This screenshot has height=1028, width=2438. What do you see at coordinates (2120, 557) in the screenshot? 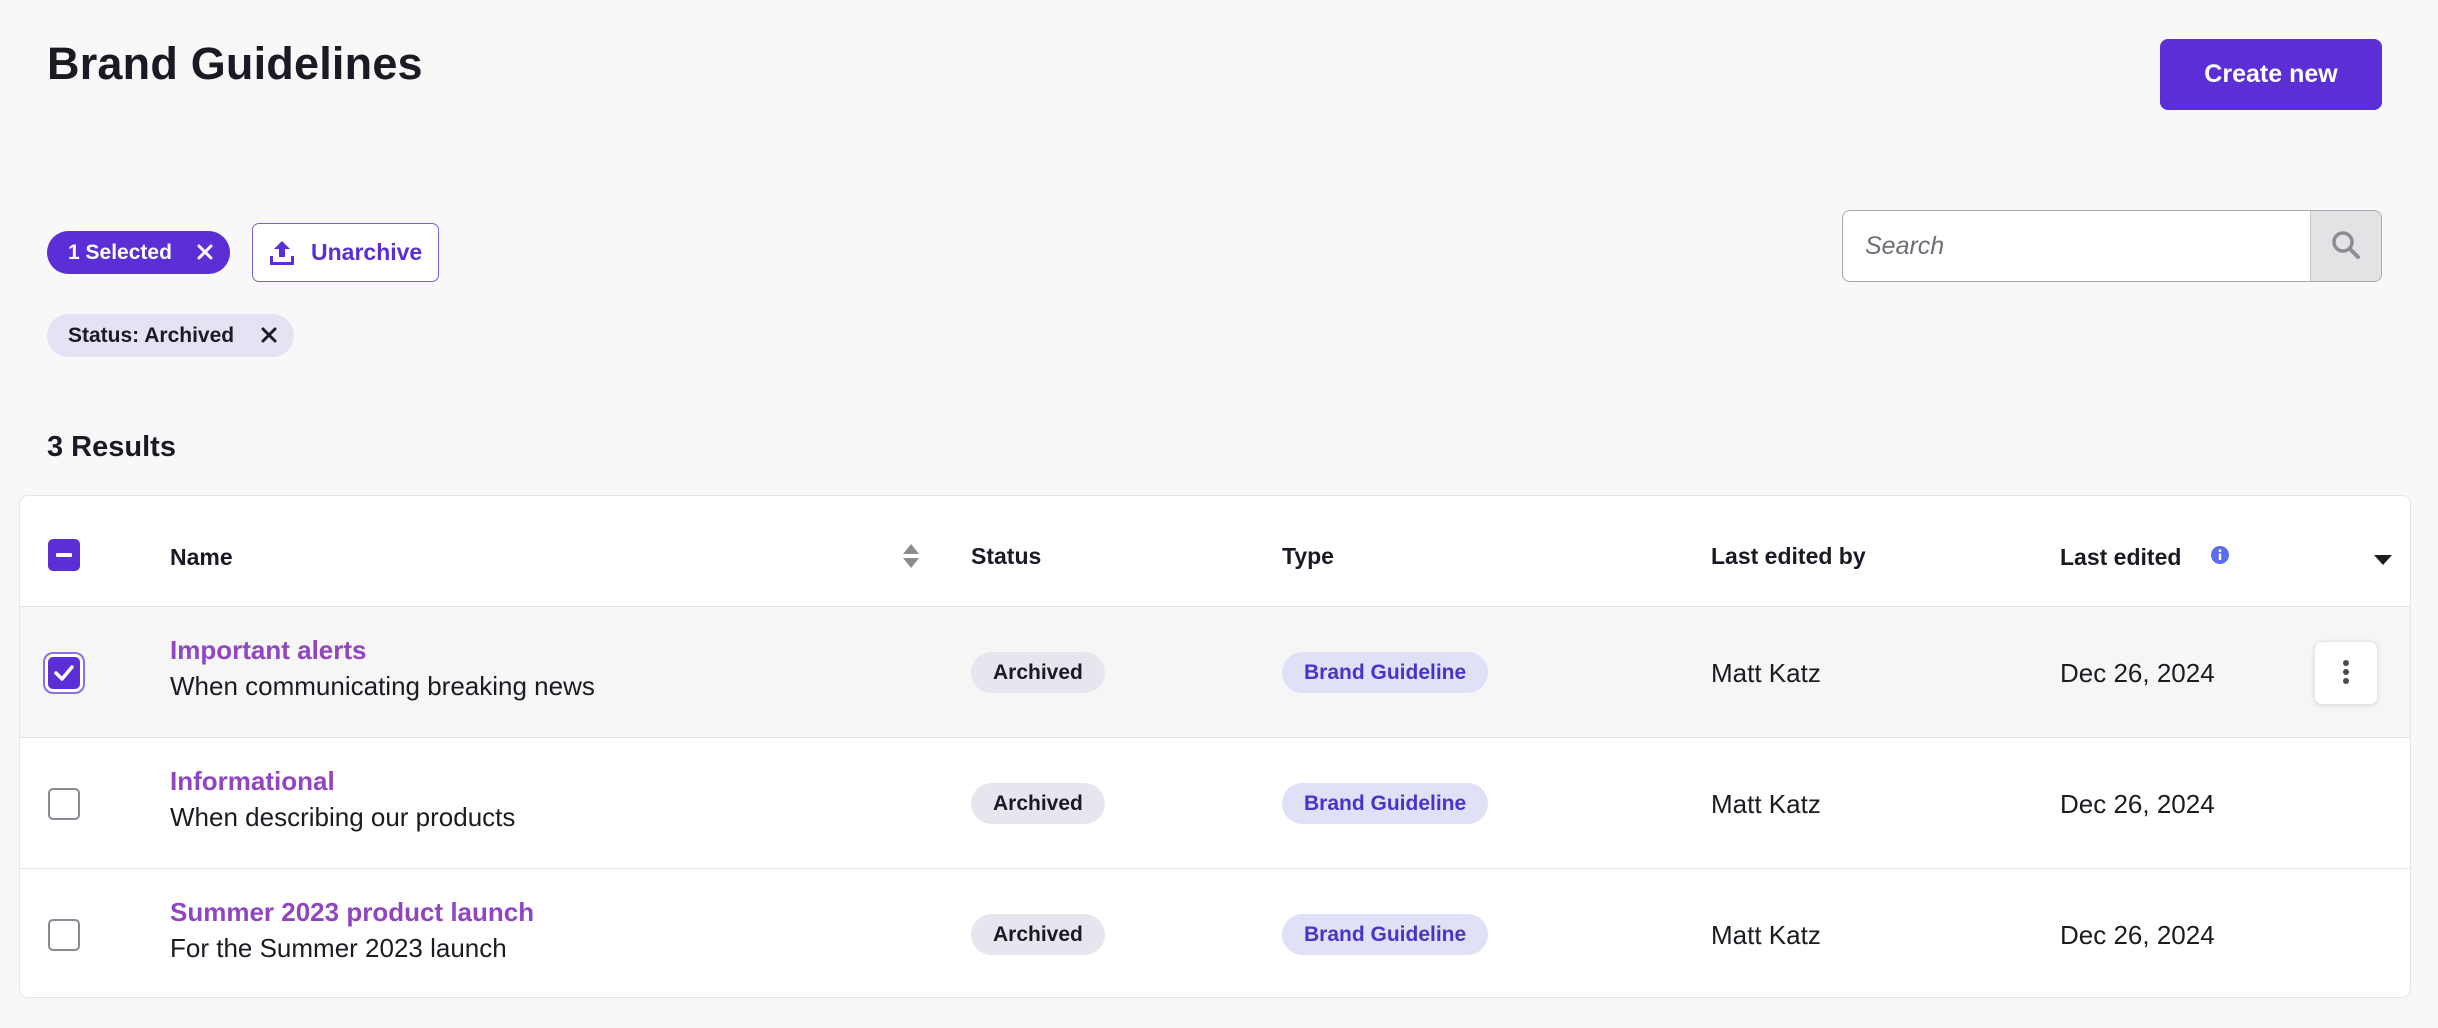
I see `column-header-last-edited: Last edited` at bounding box center [2120, 557].